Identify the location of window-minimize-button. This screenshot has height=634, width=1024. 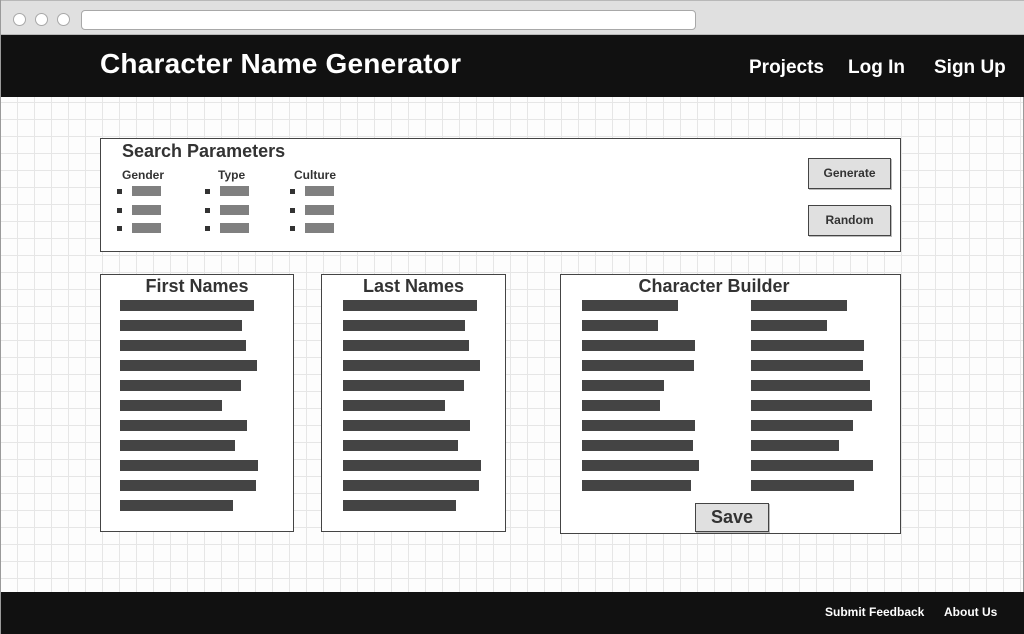
(41, 19).